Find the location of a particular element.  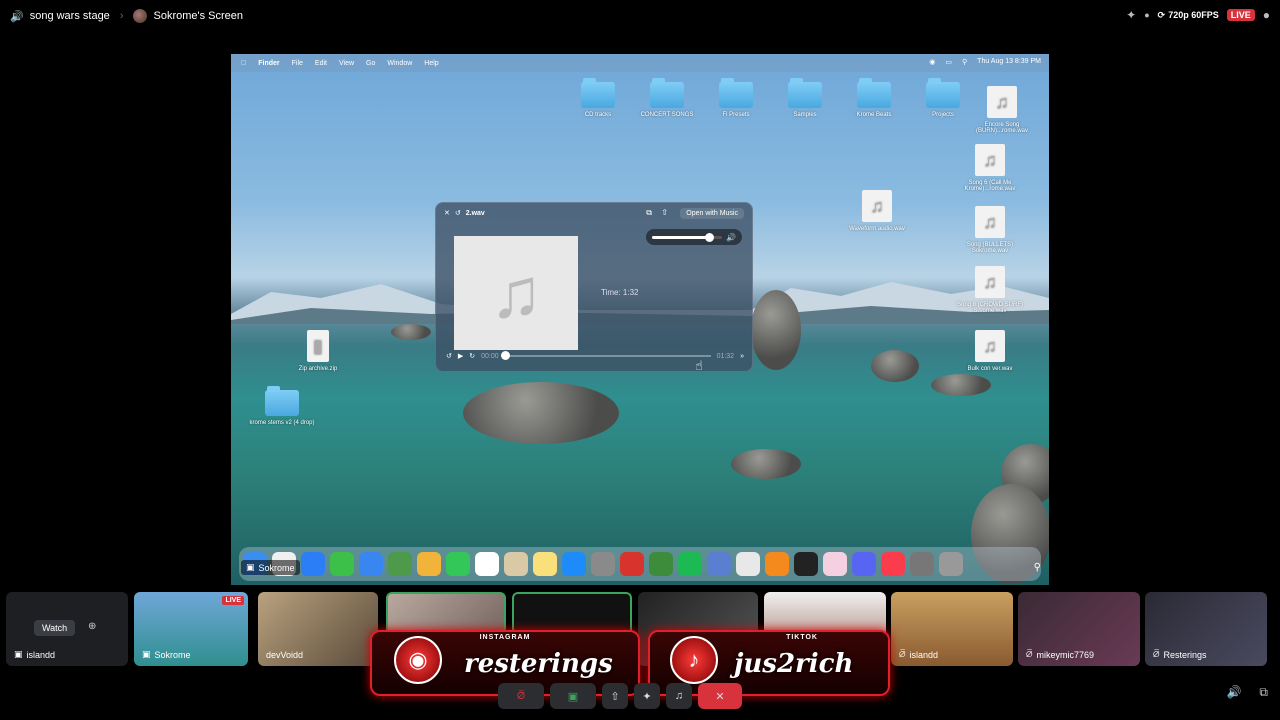

menu-item-window: Window is located at coordinates (399, 63).